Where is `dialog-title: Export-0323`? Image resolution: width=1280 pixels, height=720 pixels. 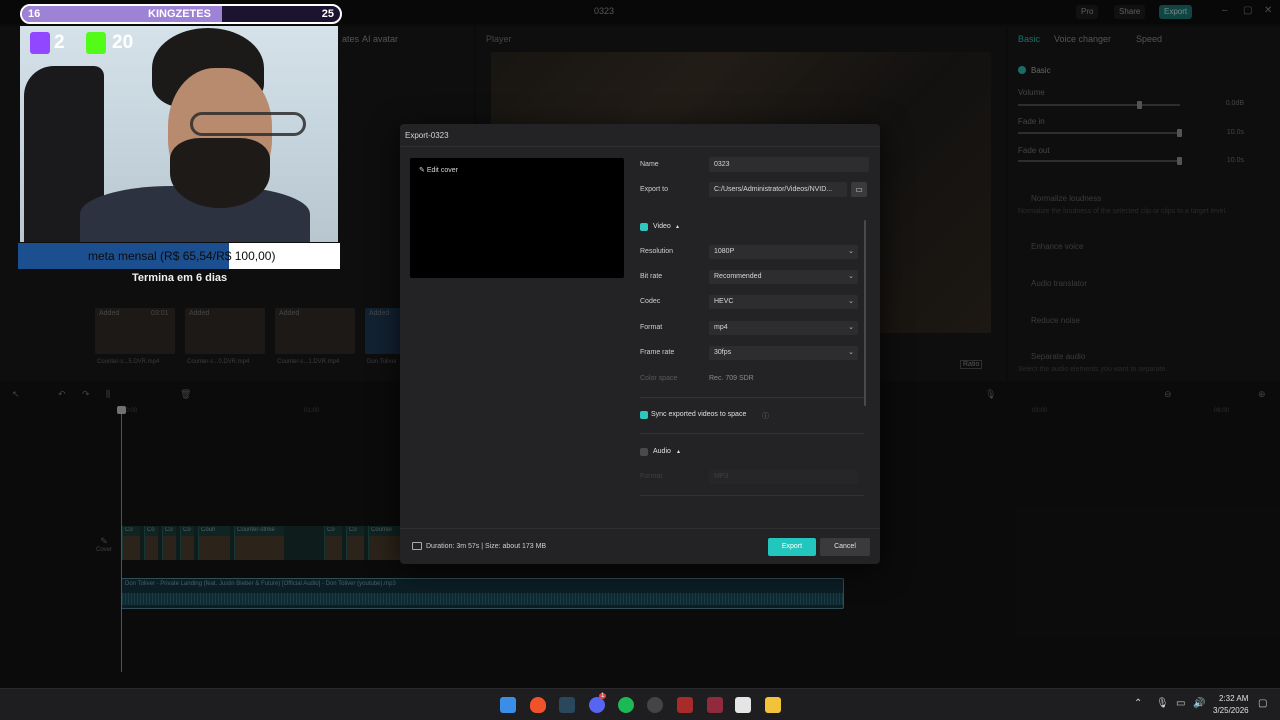
dialog-title: Export-0323 is located at coordinates (427, 135).